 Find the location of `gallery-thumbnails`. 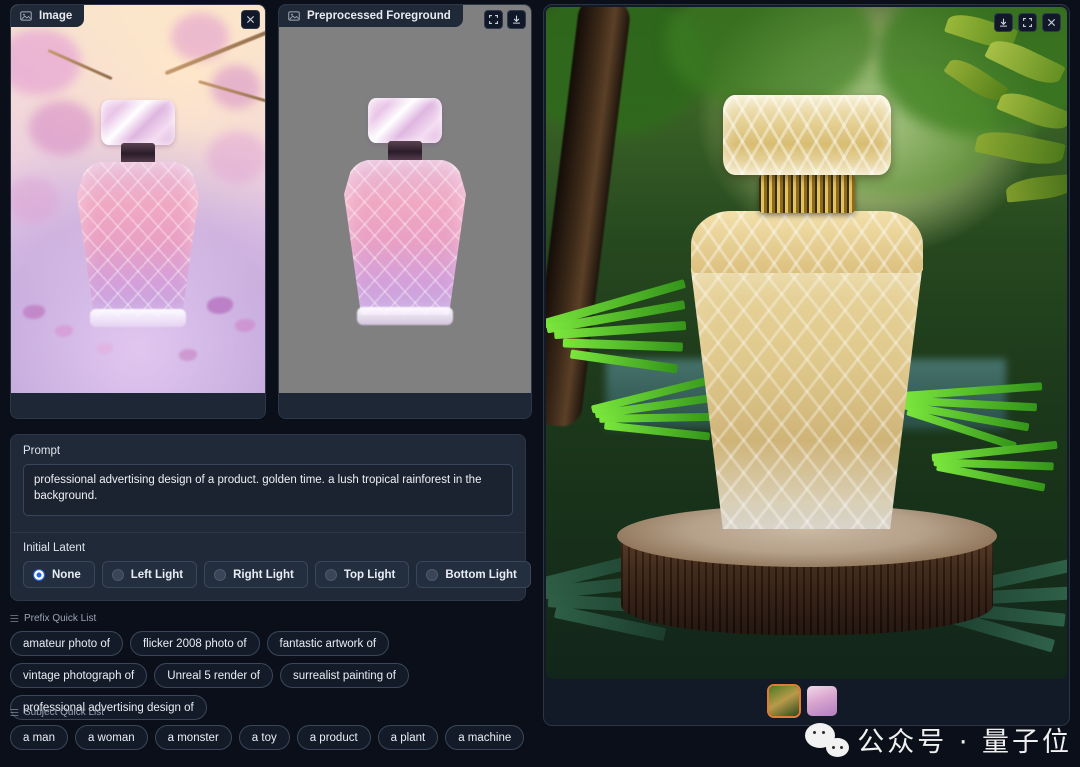

gallery-thumbnails is located at coordinates (803, 701).